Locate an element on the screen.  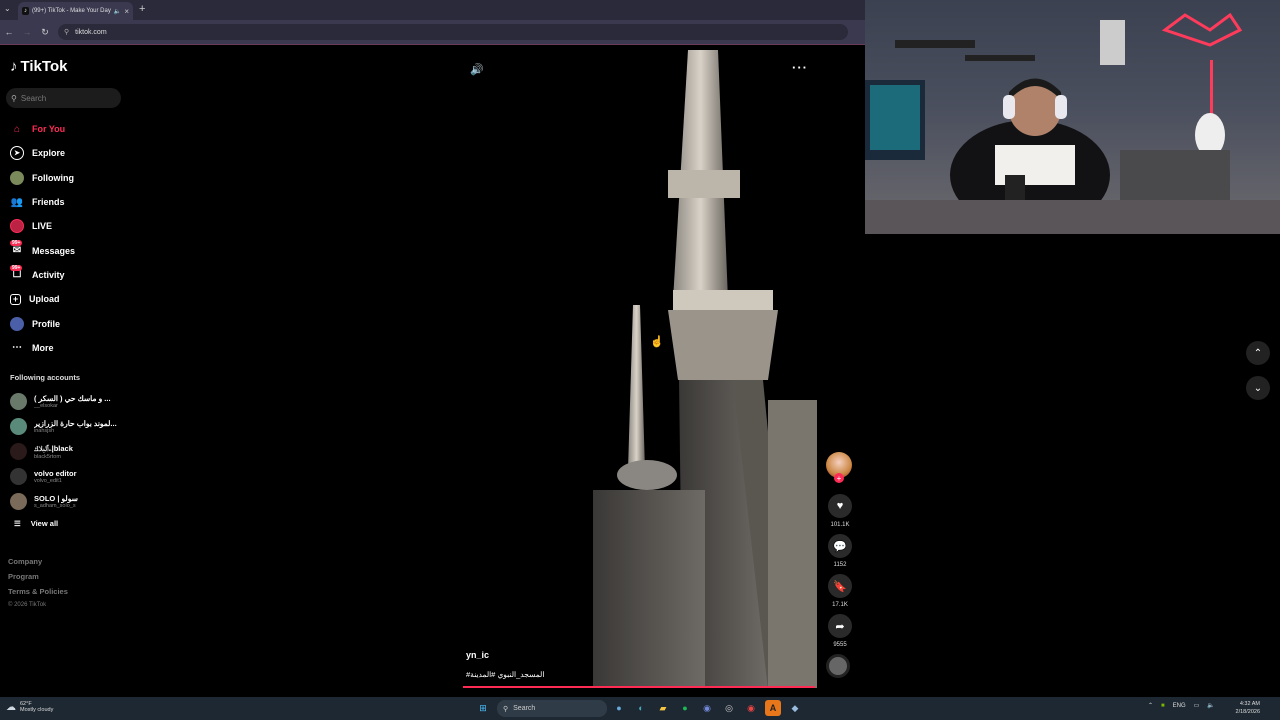
bookmark-icon: 🔖 is located at coordinates (840, 586).